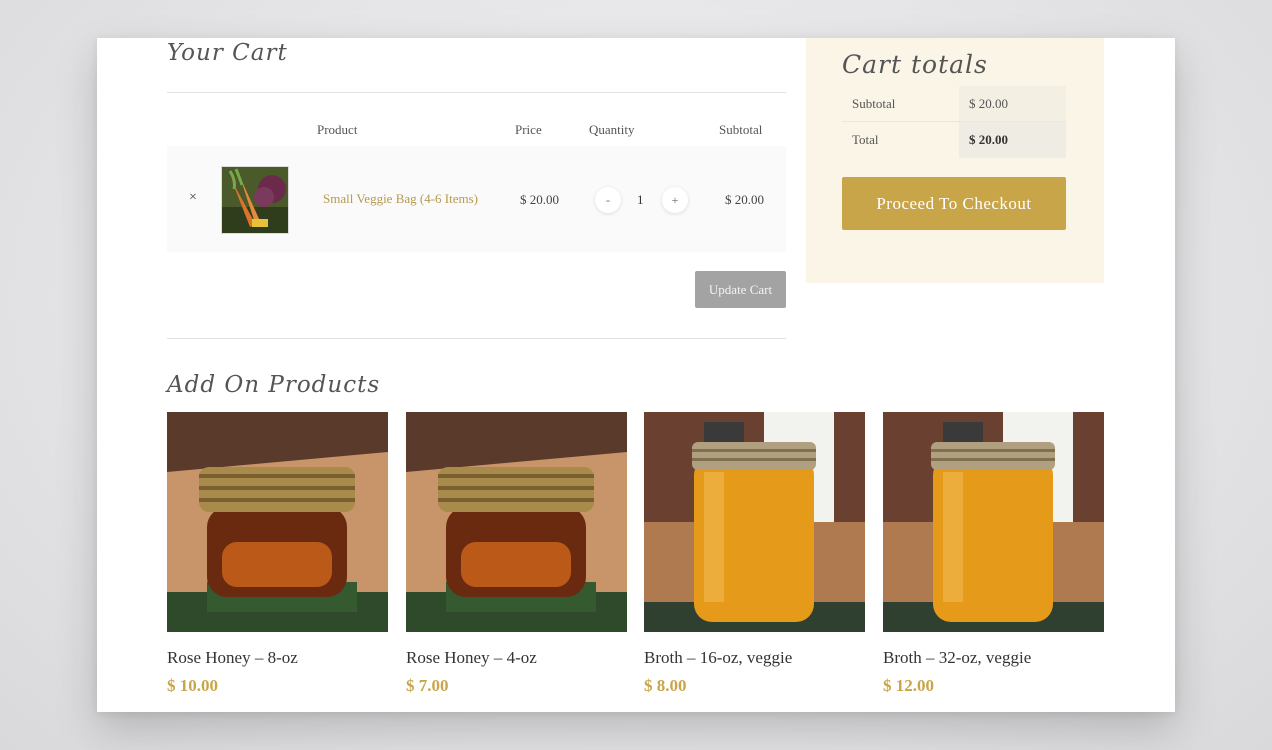  What do you see at coordinates (954, 104) in the screenshot?
I see `subtotal-row: Subtotal $ 20.00` at bounding box center [954, 104].